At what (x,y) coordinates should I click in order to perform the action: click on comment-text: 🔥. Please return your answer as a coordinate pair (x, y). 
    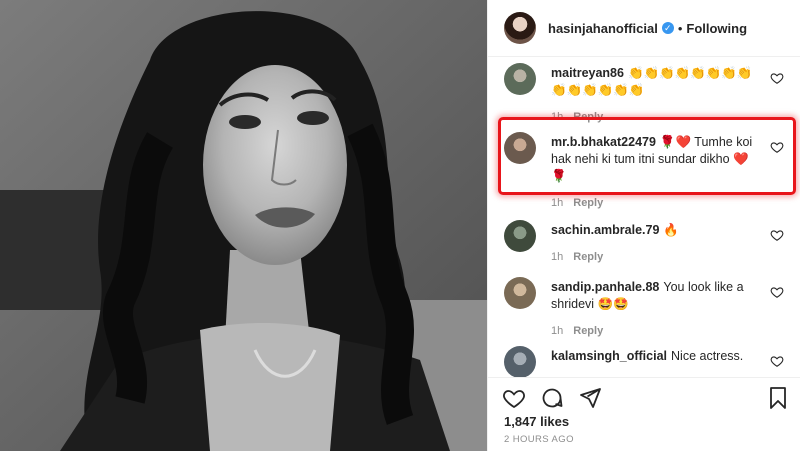
    Looking at the image, I should click on (671, 230).